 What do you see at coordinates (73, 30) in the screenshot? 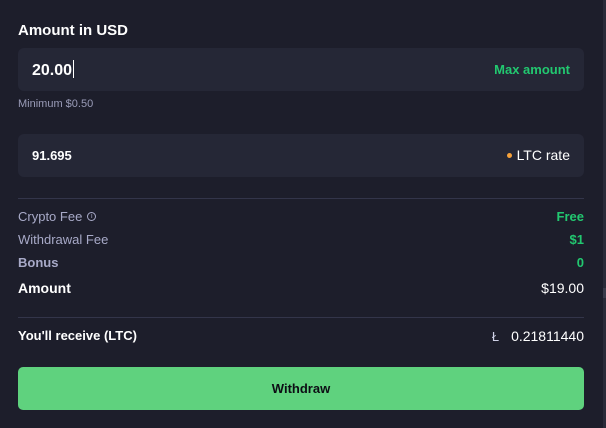
I see `amount-label: Amount in USD` at bounding box center [73, 30].